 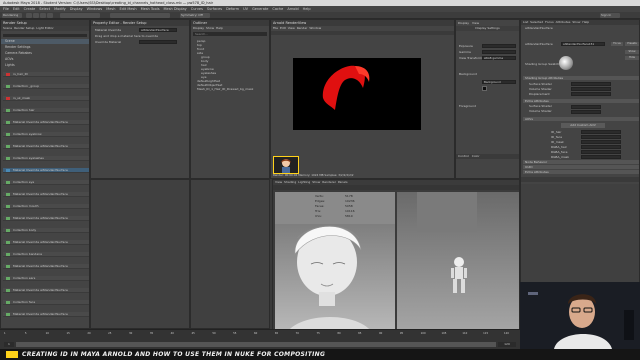 I want to click on sign-in-button: Sign In, so click(x=610, y=15).